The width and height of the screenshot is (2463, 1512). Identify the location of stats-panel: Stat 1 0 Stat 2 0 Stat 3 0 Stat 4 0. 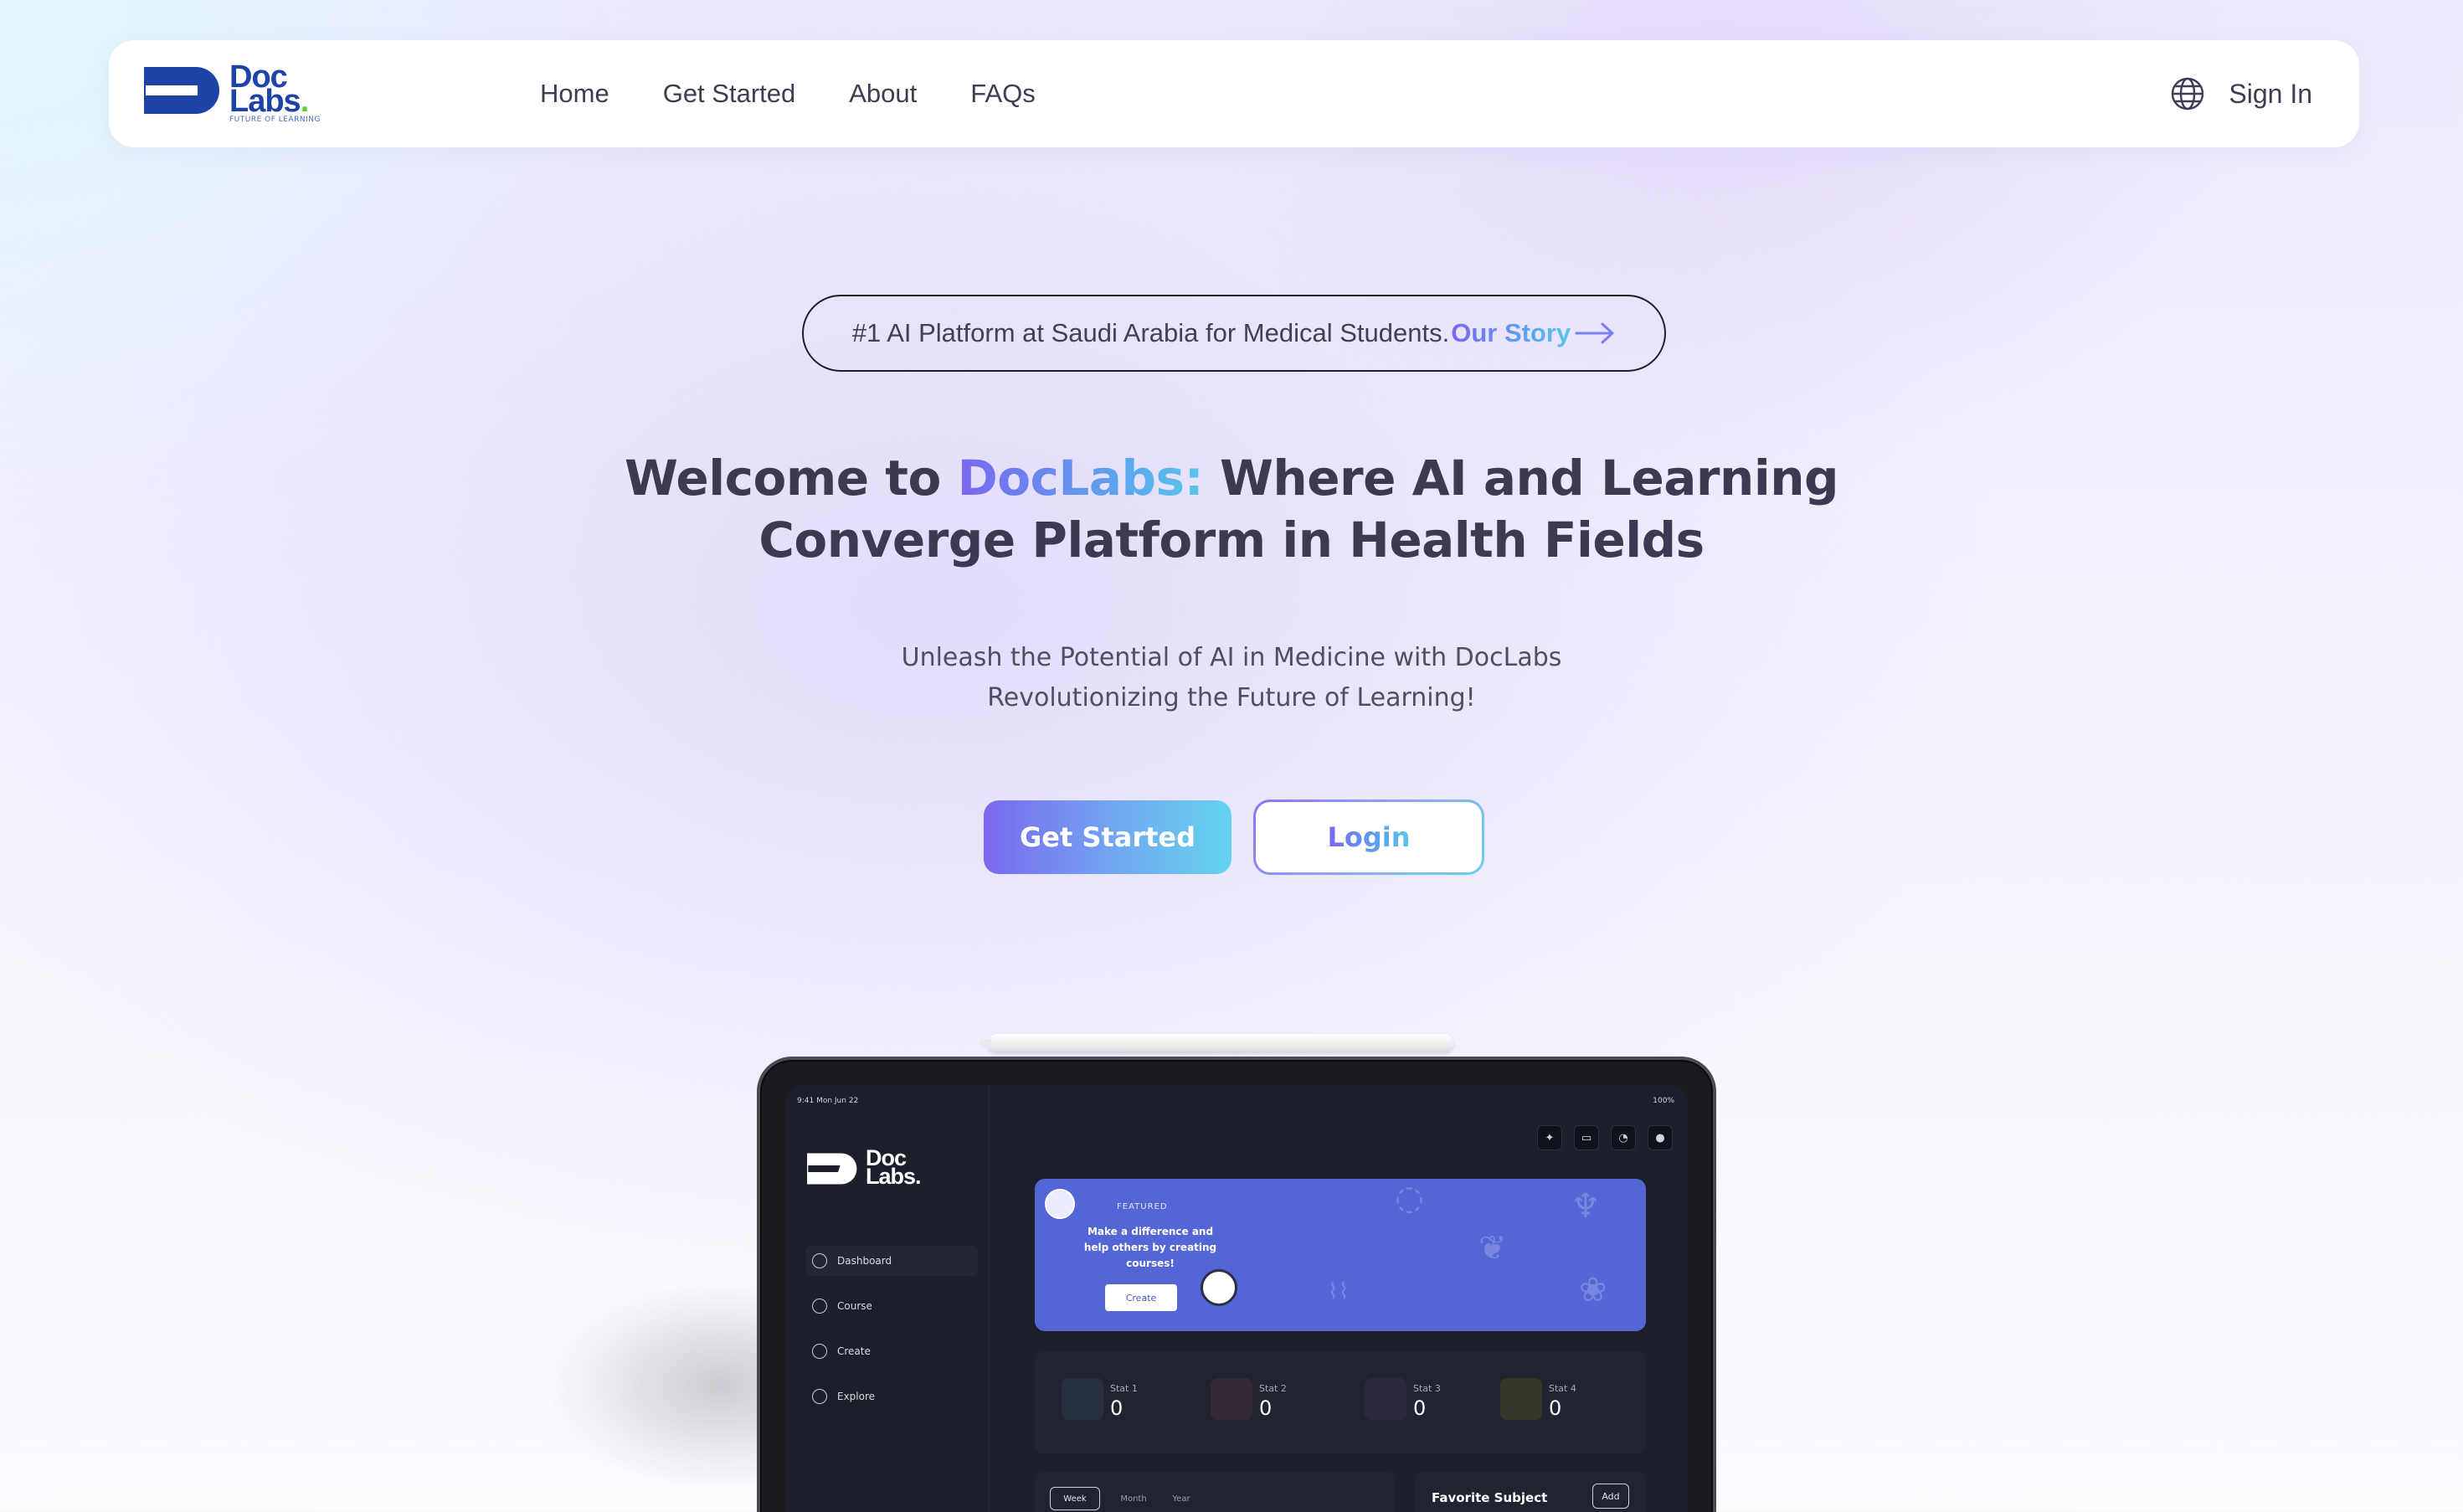
(1340, 1402).